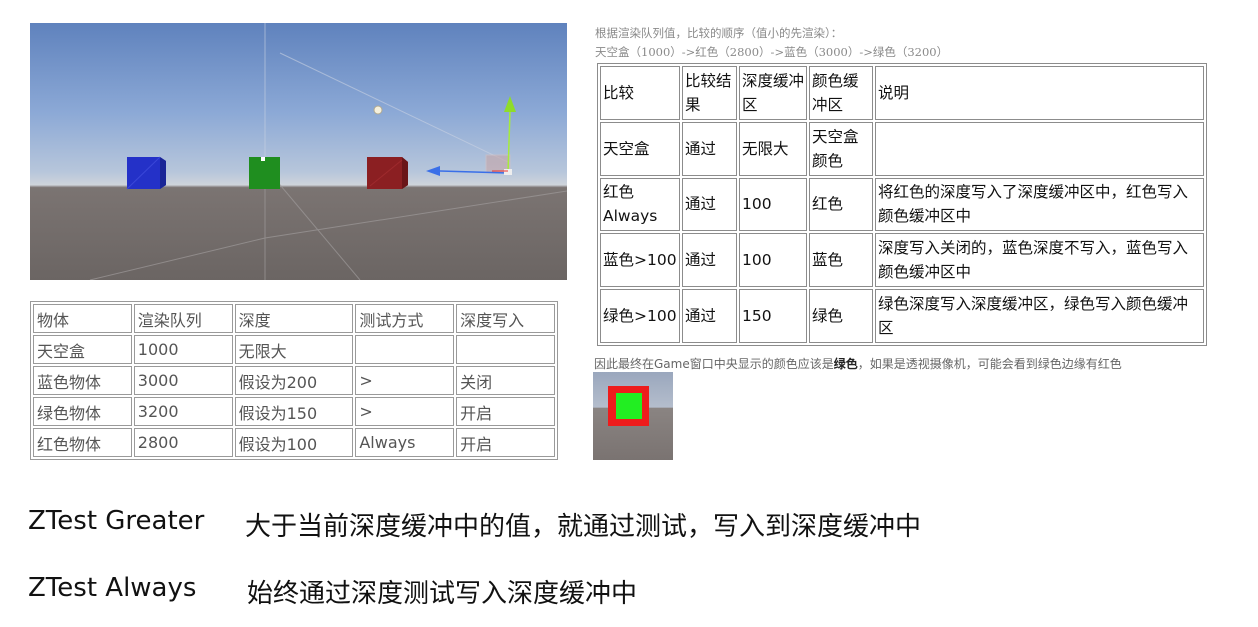 Image resolution: width=1258 pixels, height=627 pixels. I want to click on table-cell: 绿色>100, so click(640, 316).